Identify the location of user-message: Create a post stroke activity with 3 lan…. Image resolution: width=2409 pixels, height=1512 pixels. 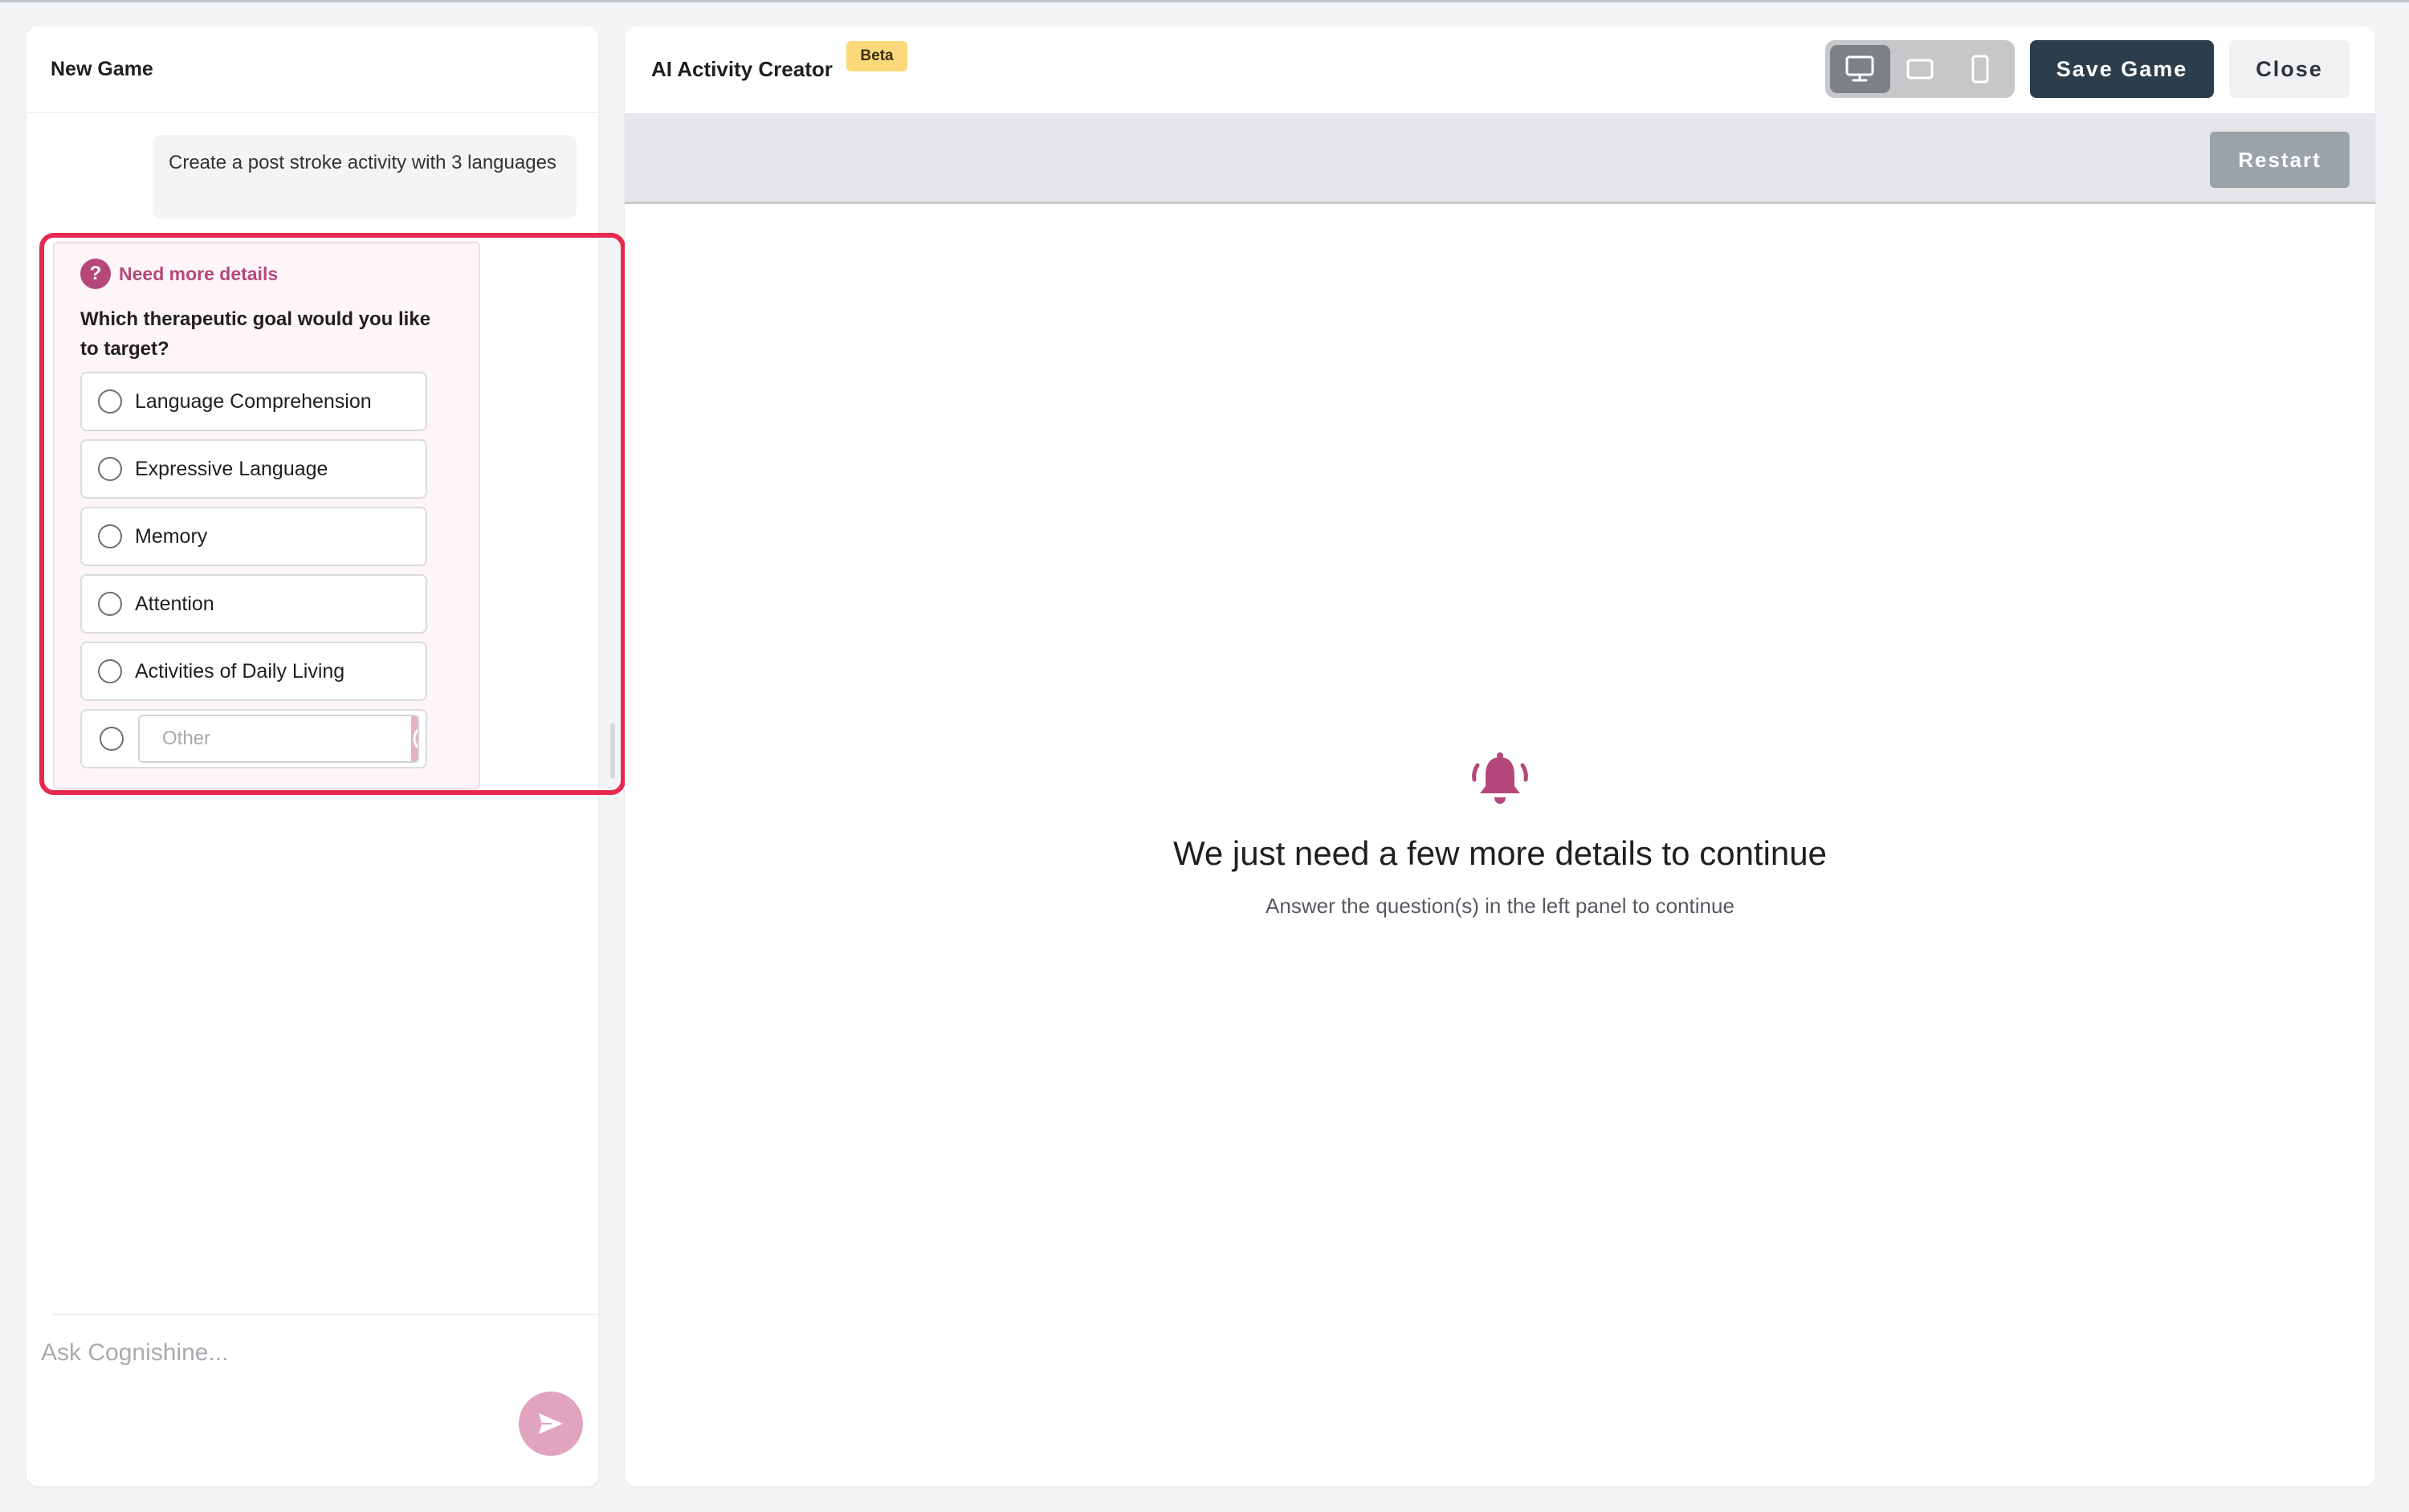
(365, 177).